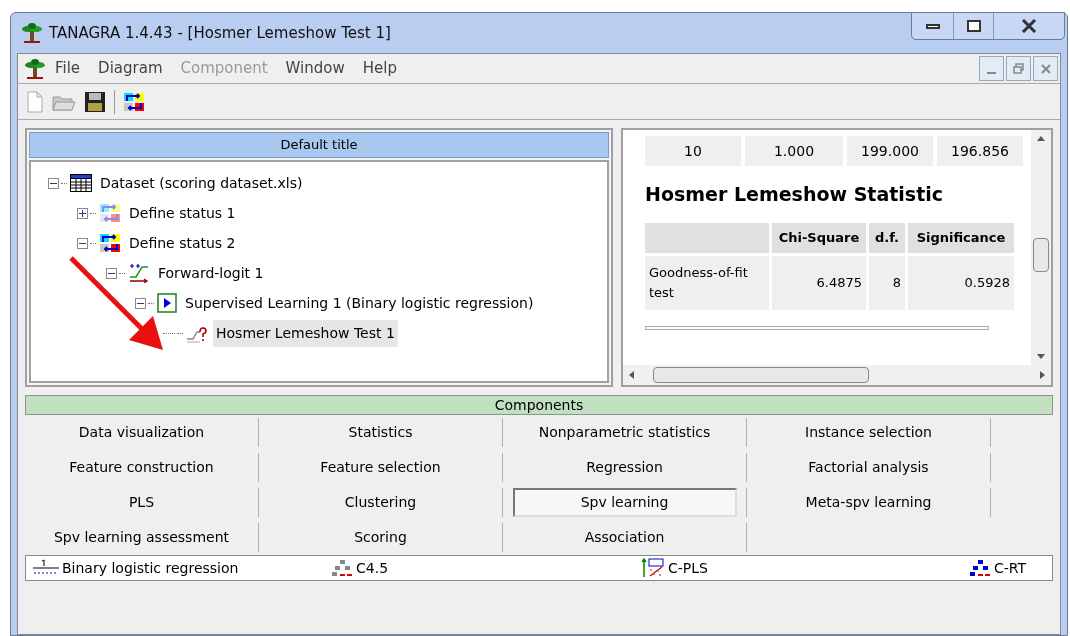  What do you see at coordinates (95, 101) in the screenshot?
I see `save-icon` at bounding box center [95, 101].